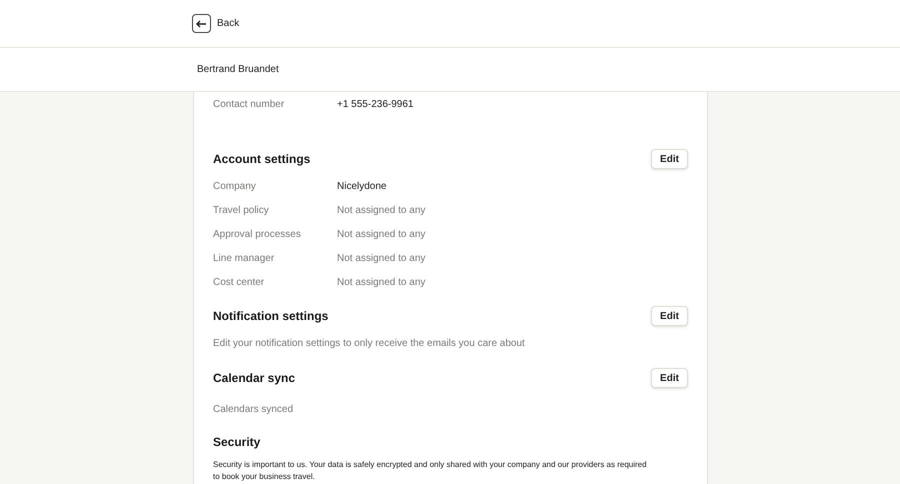  I want to click on section-title: Account settings, so click(261, 159).